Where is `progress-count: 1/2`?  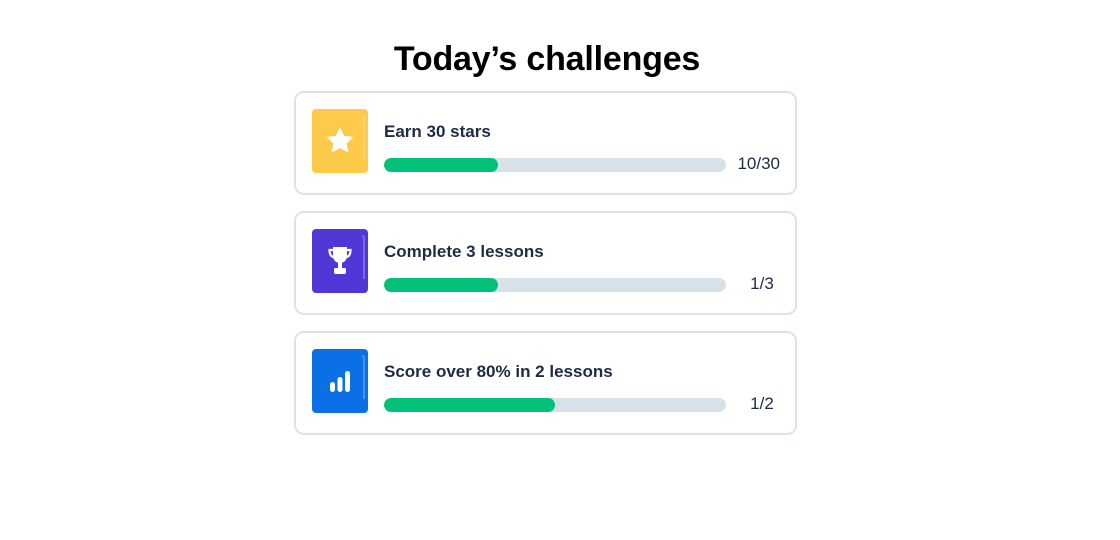
progress-count: 1/2 is located at coordinates (762, 403).